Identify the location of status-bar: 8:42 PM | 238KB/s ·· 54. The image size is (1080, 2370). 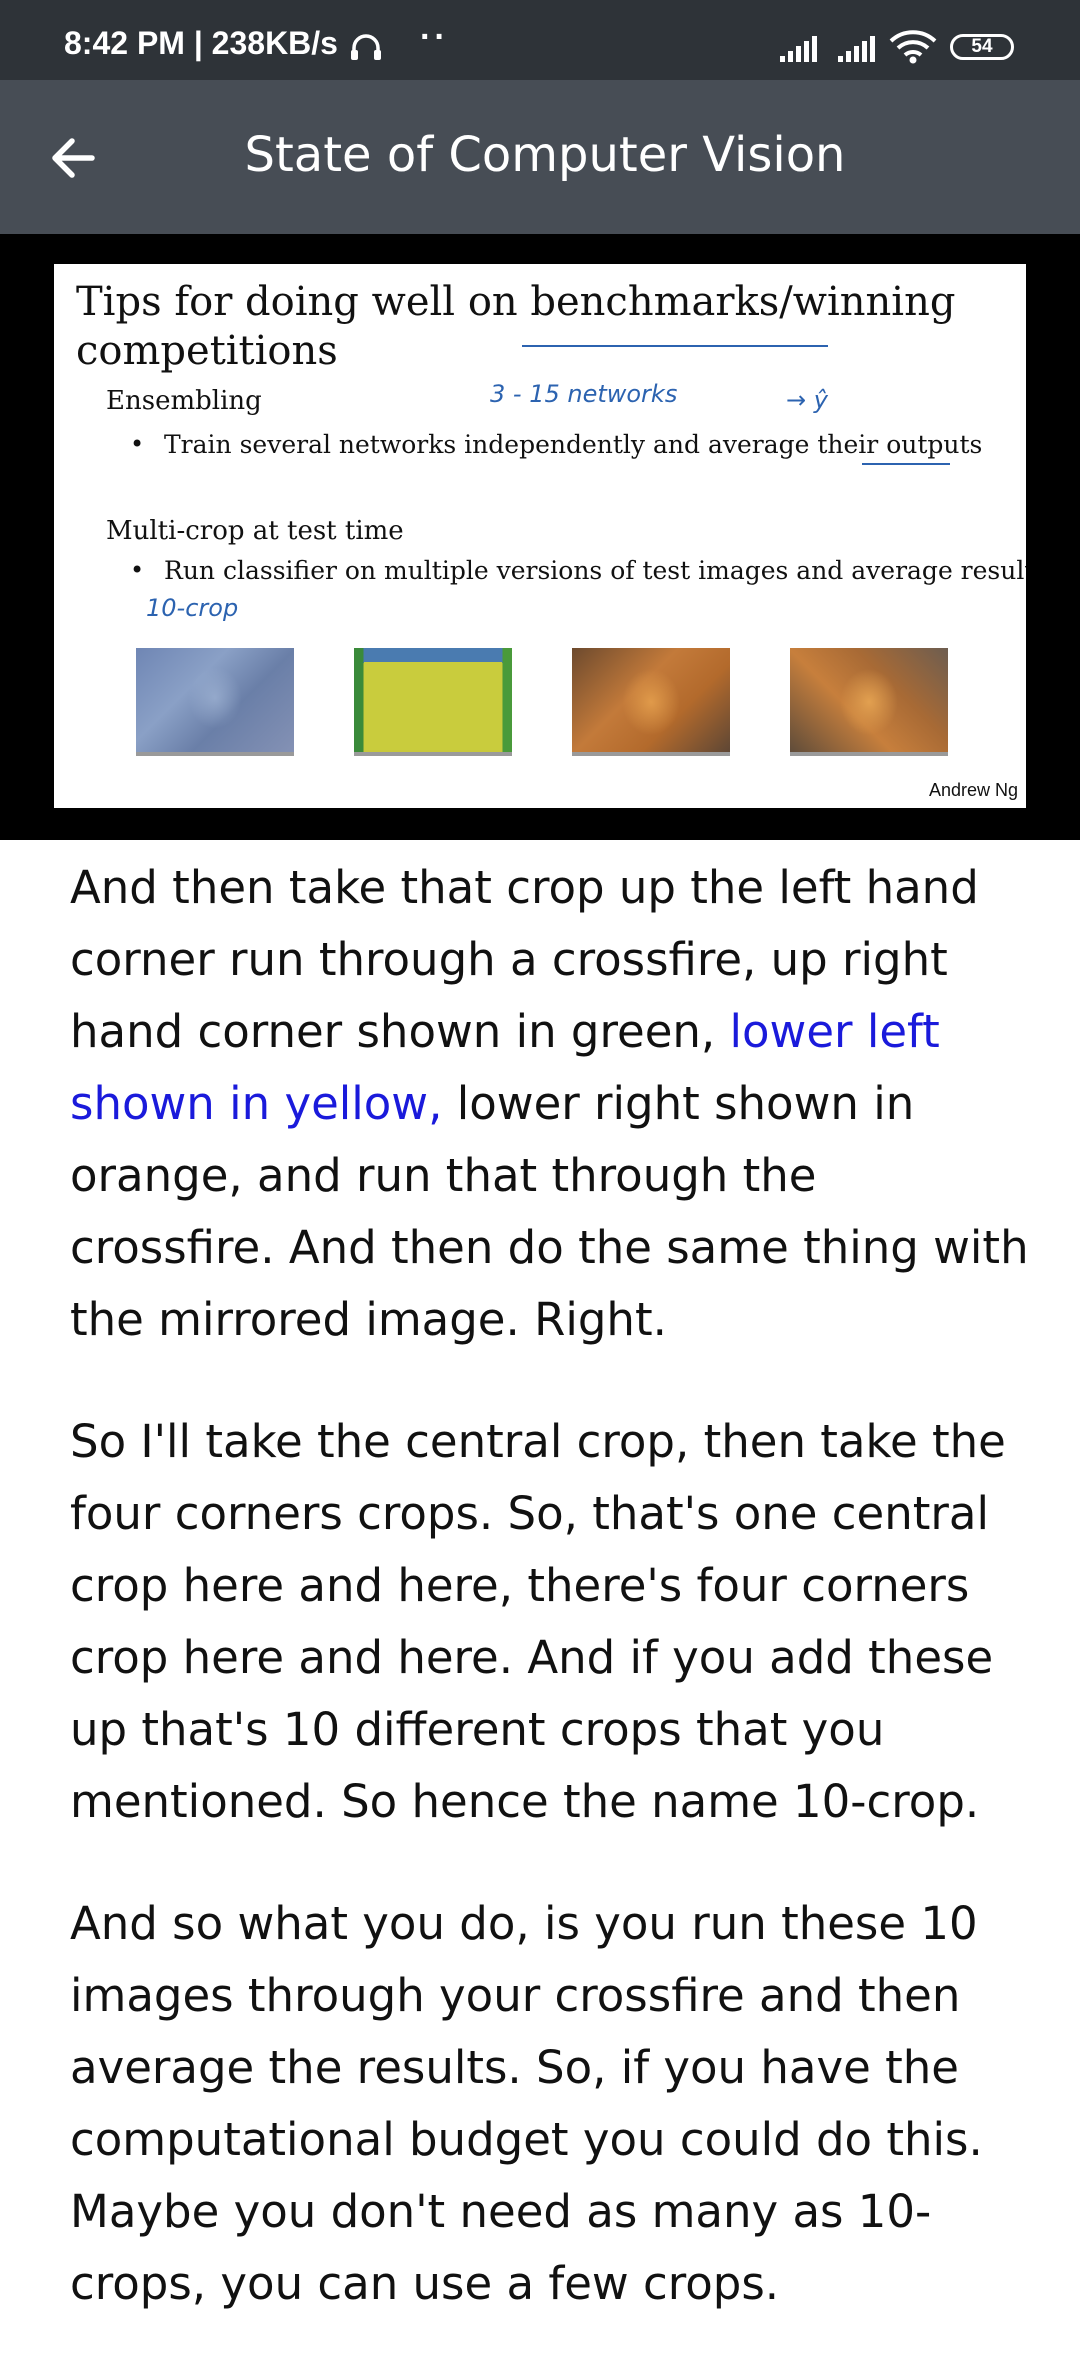
(540, 40).